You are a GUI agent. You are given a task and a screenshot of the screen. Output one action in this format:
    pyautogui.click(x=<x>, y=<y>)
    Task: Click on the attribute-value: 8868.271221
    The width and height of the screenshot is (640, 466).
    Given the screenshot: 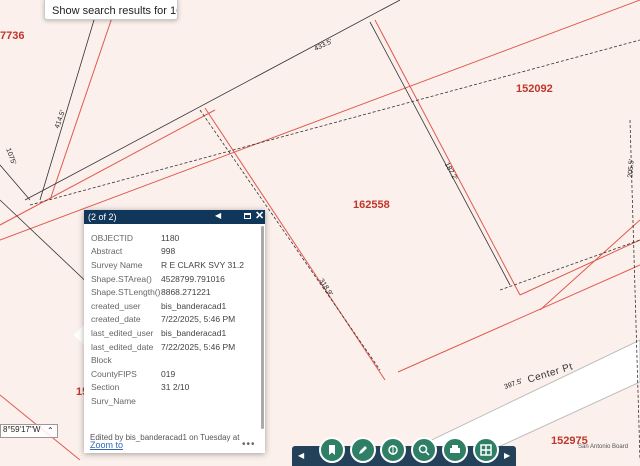 What is the action you would take?
    pyautogui.click(x=186, y=292)
    